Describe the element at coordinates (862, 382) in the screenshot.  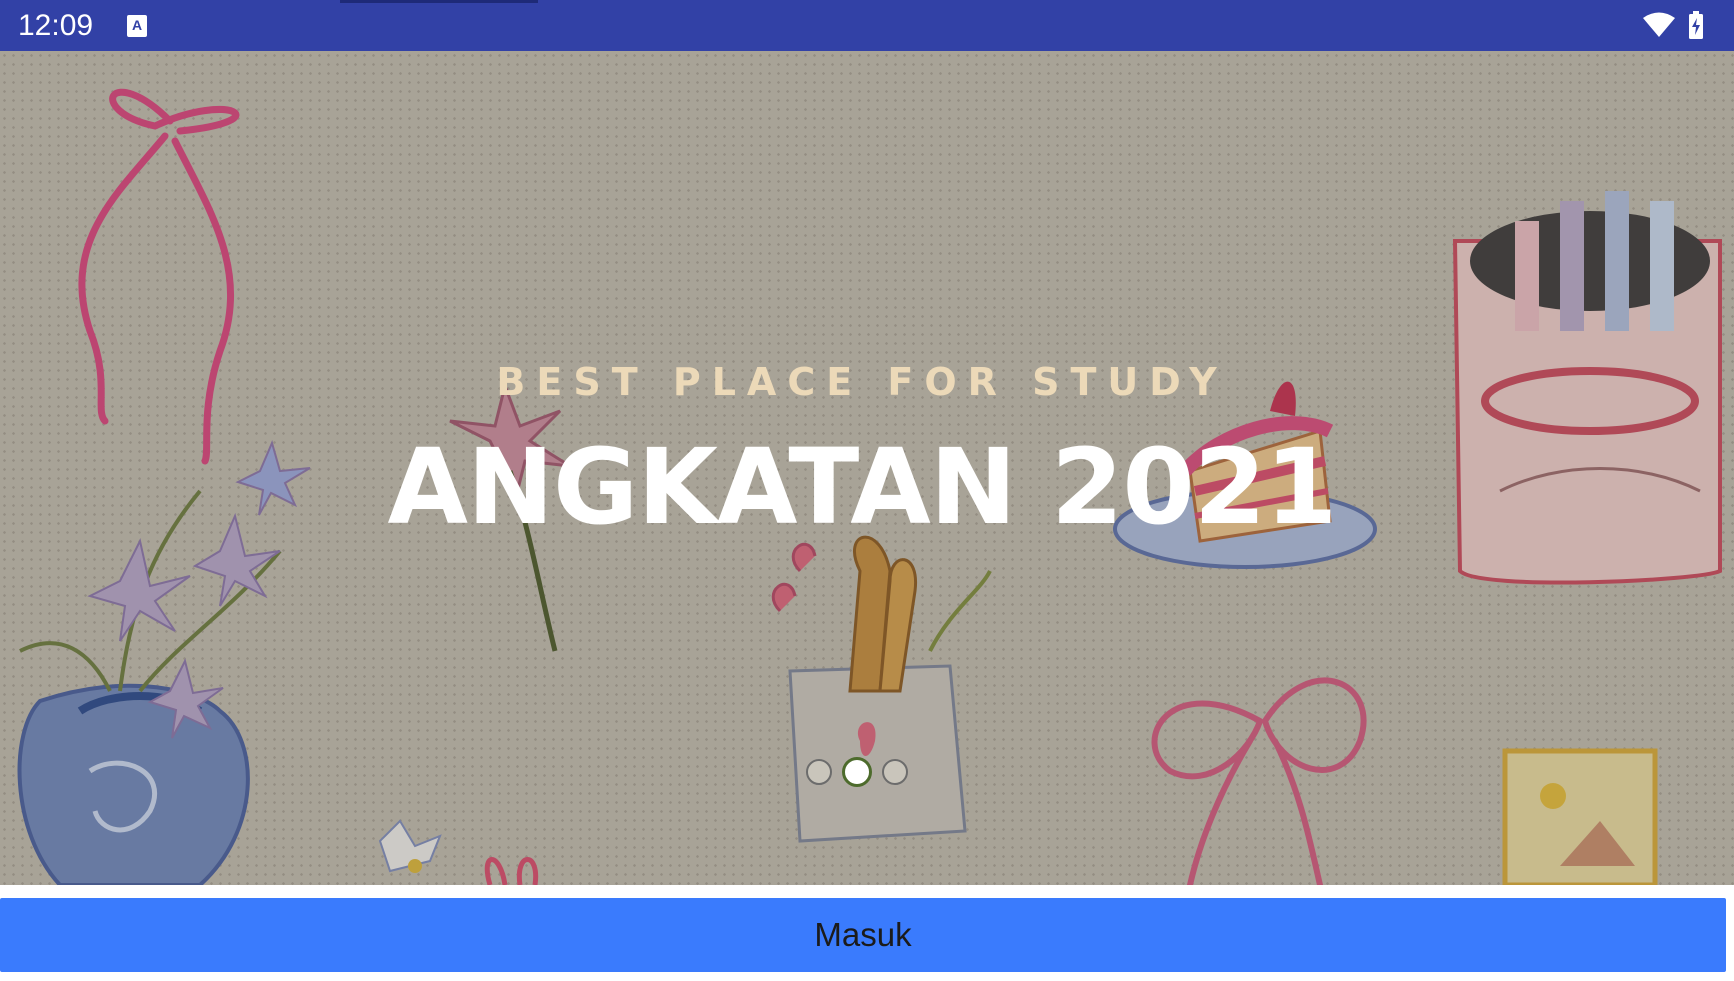
I see `hero-subtitle: BEST PLACE FOR STUDY` at that location.